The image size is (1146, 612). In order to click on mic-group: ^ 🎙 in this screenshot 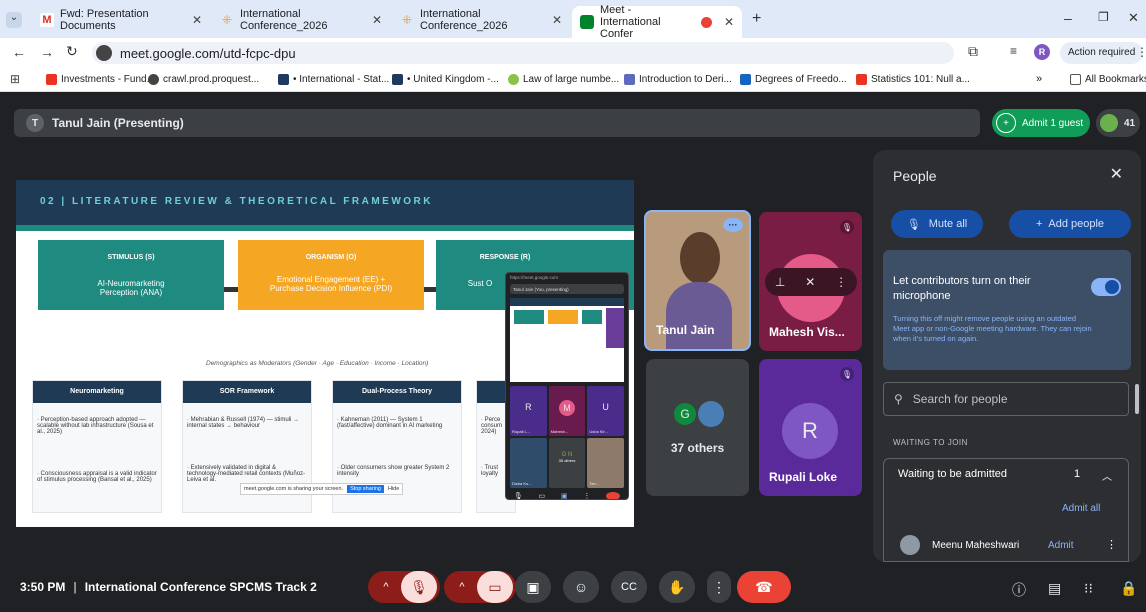, I will do `click(404, 587)`.